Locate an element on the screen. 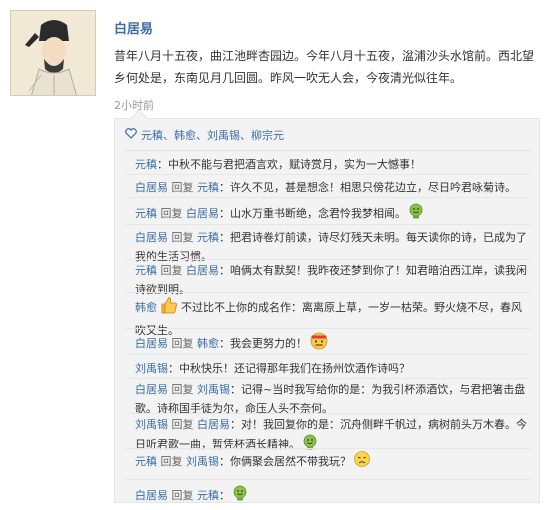  comment-item: 元稹 回复 白居易：山水万重书断绝，念君怜我梦相闻。 is located at coordinates (328, 214).